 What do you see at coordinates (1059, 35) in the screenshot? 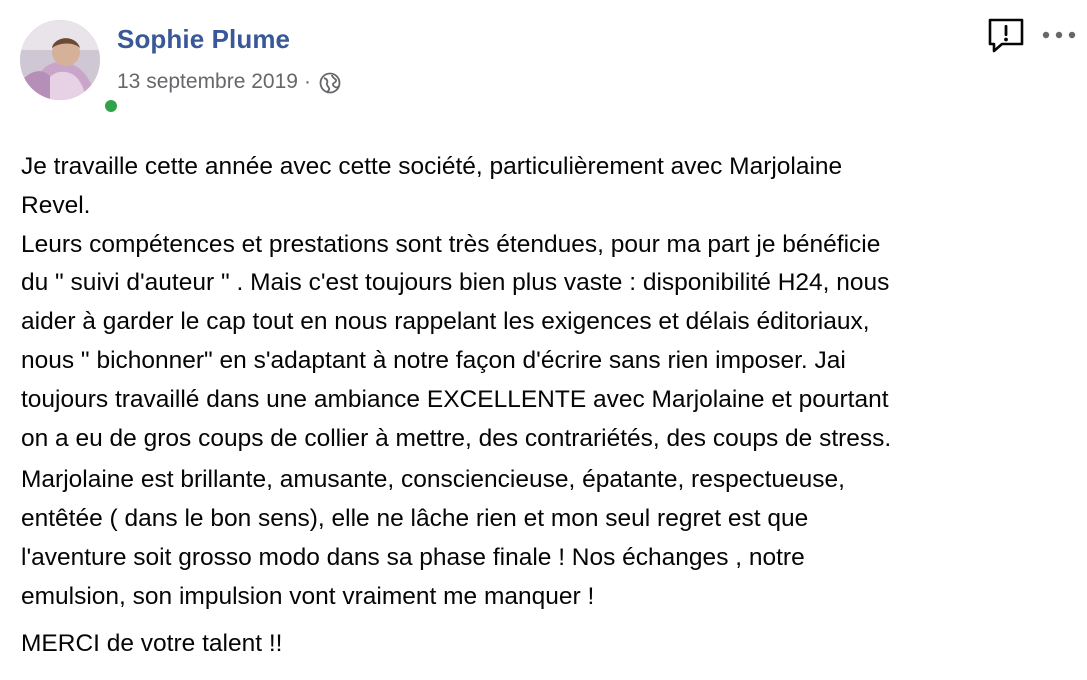
I see `more-options-icon` at bounding box center [1059, 35].